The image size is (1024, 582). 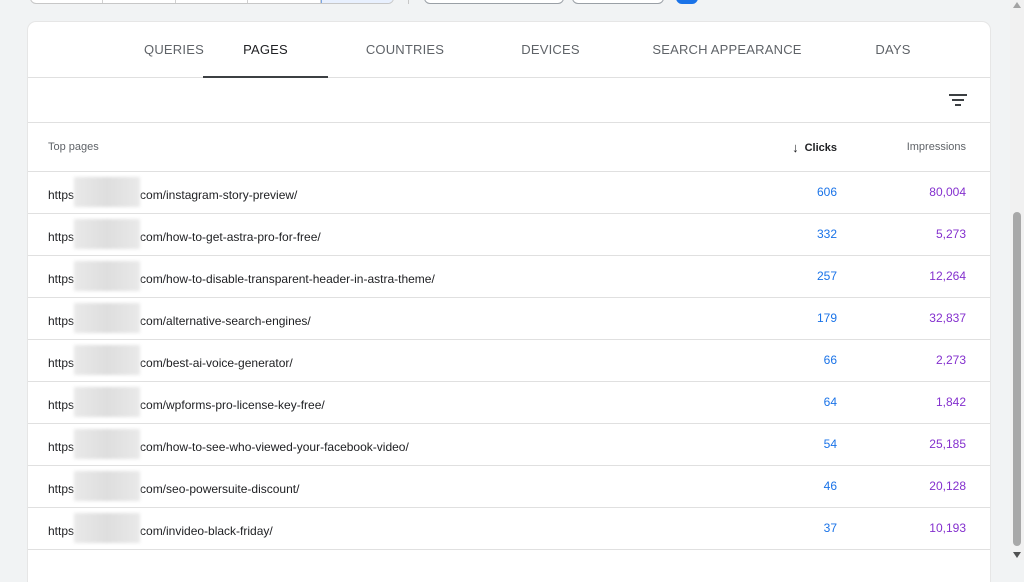 I want to click on impressions-value: 20,128, so click(x=947, y=486).